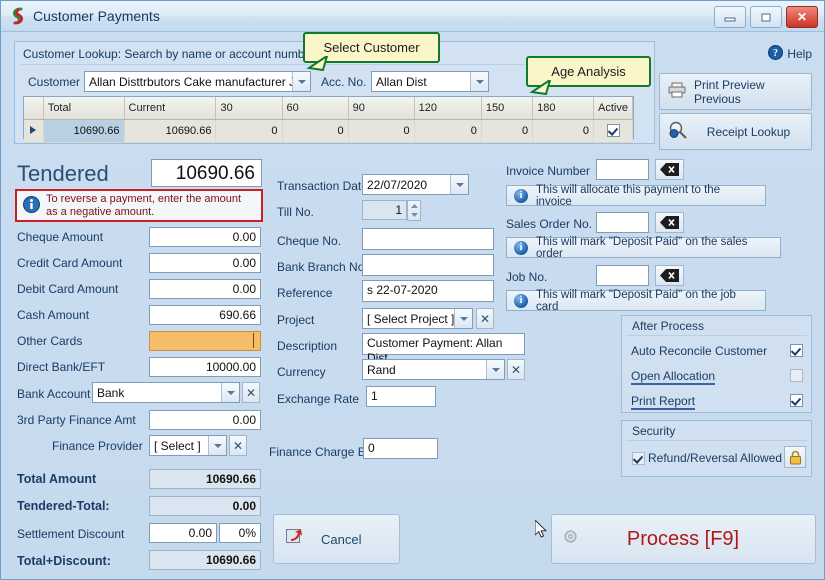 The image size is (825, 580). What do you see at coordinates (341, 539) in the screenshot?
I see `cancel-label: Cancel` at bounding box center [341, 539].